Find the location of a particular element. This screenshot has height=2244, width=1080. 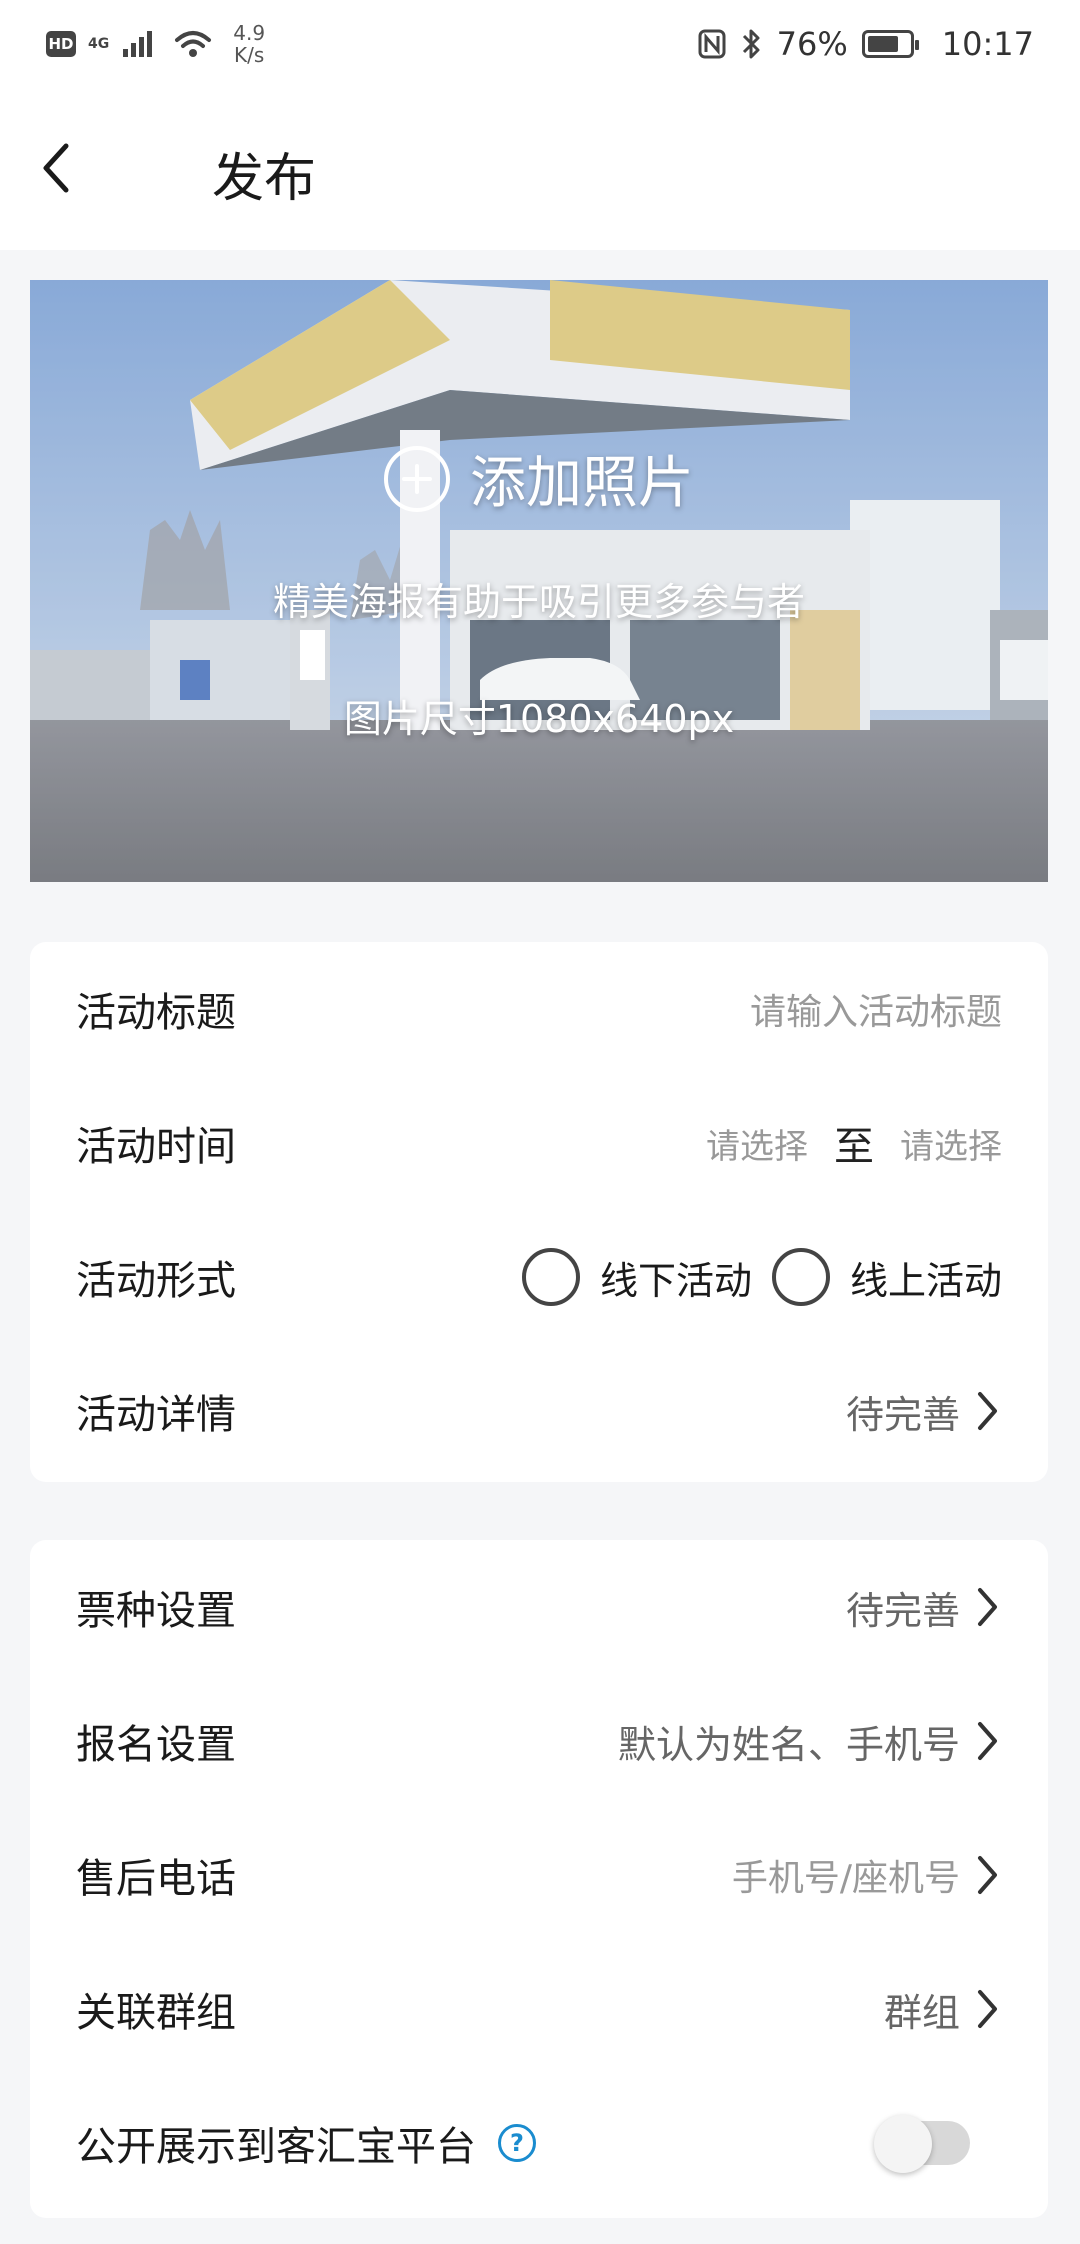

linked-group-value-wrap: 群组 is located at coordinates (943, 2009).